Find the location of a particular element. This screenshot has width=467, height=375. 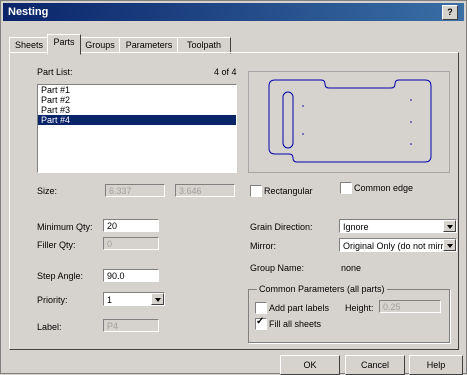

grain-direction-value: Ignore is located at coordinates (356, 227).